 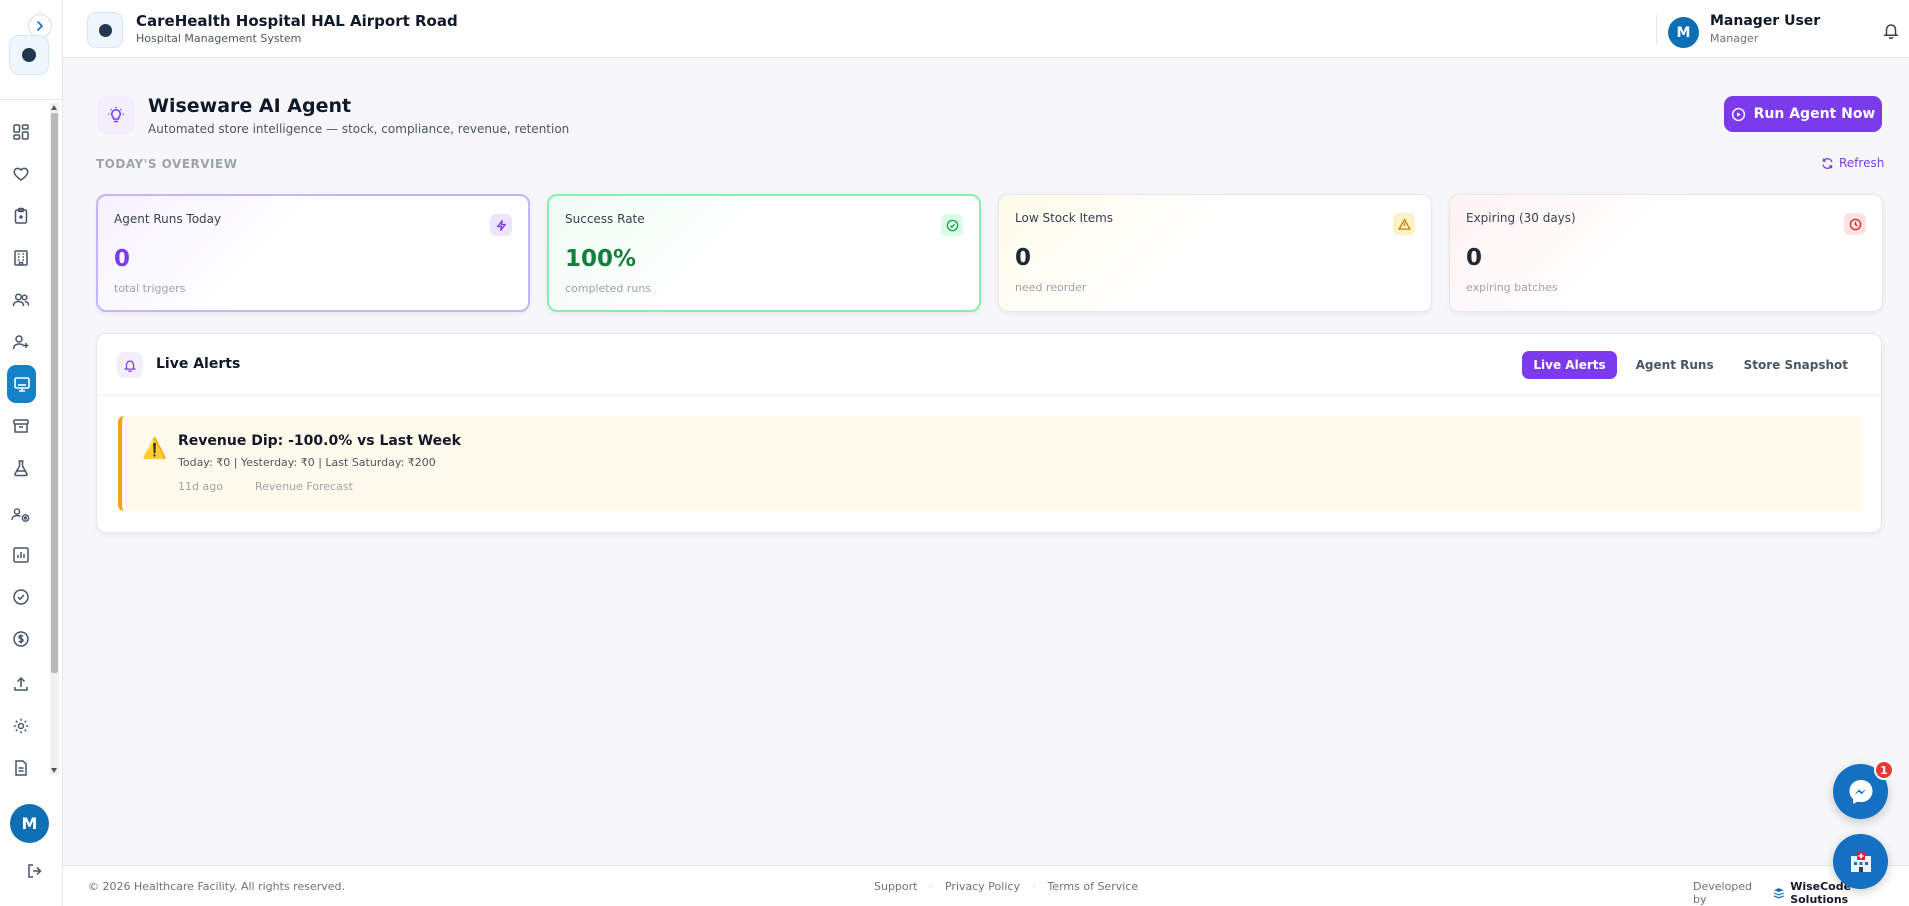 What do you see at coordinates (319, 441) in the screenshot?
I see `alert-title: Revenue Dip: -100.0% vs Last Week` at bounding box center [319, 441].